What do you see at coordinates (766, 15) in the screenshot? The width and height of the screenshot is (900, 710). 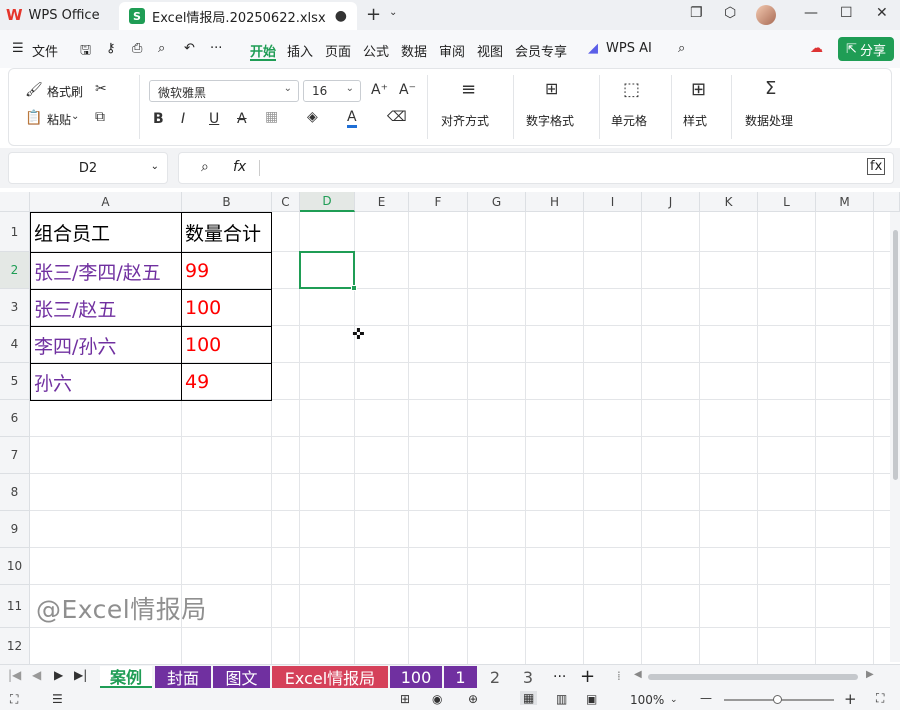 I see `avatar` at bounding box center [766, 15].